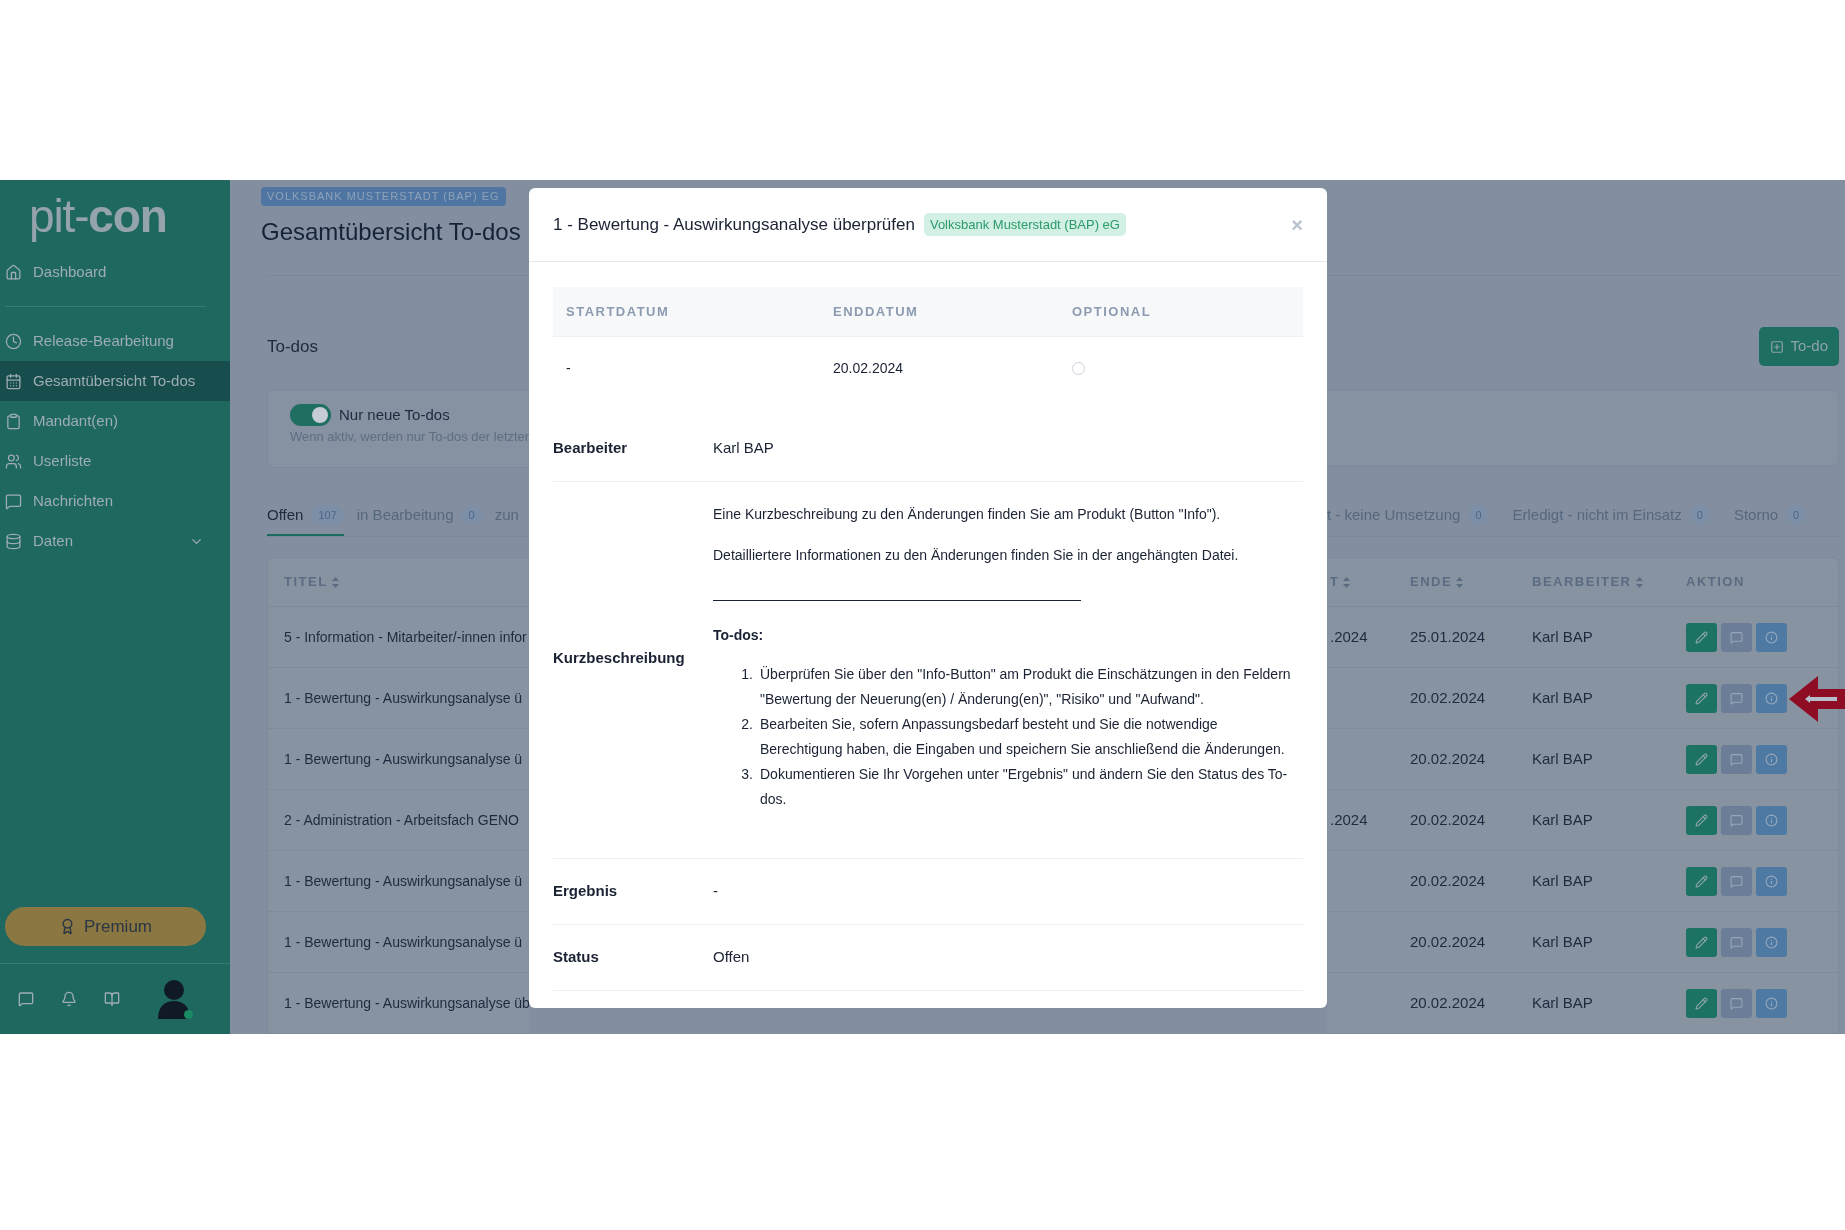  What do you see at coordinates (747, 674) in the screenshot?
I see `step-number: 1.` at bounding box center [747, 674].